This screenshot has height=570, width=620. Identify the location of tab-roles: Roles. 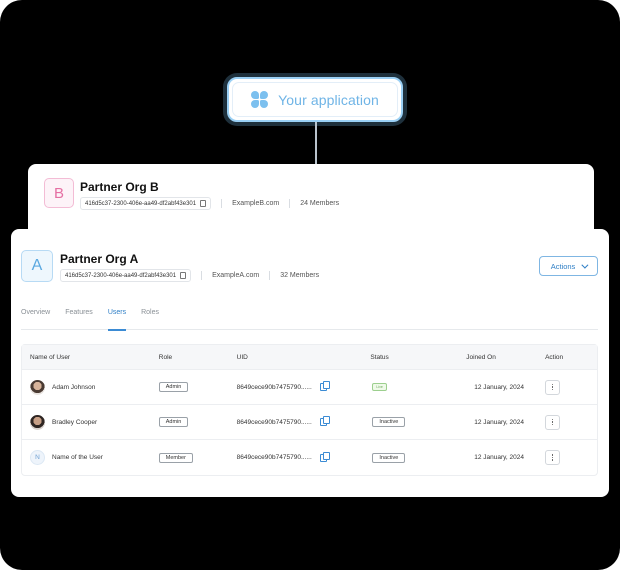
(150, 318).